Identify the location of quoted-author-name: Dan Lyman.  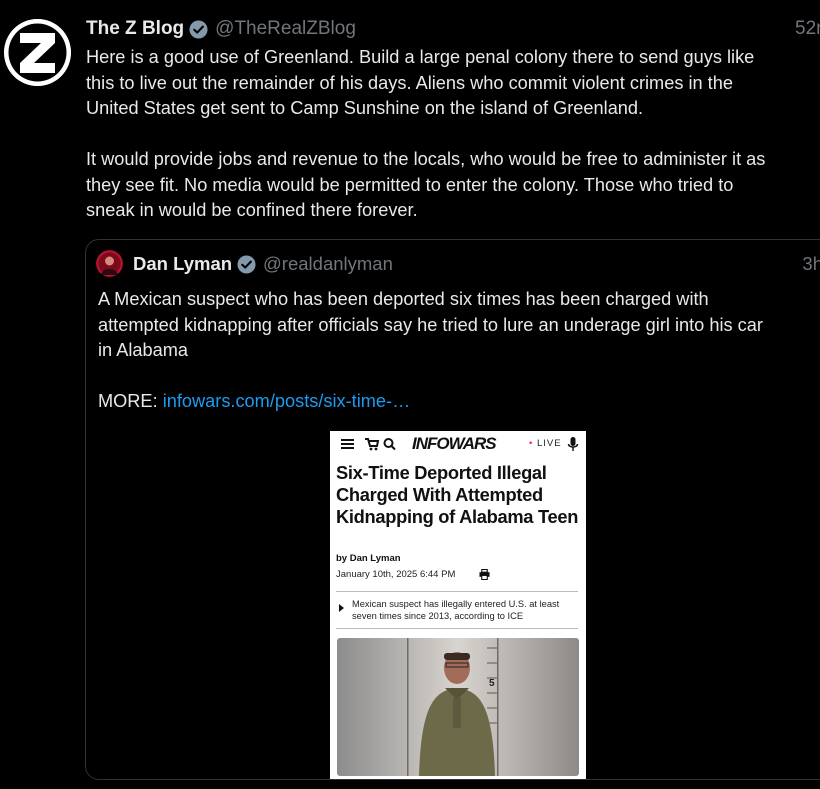
(182, 264).